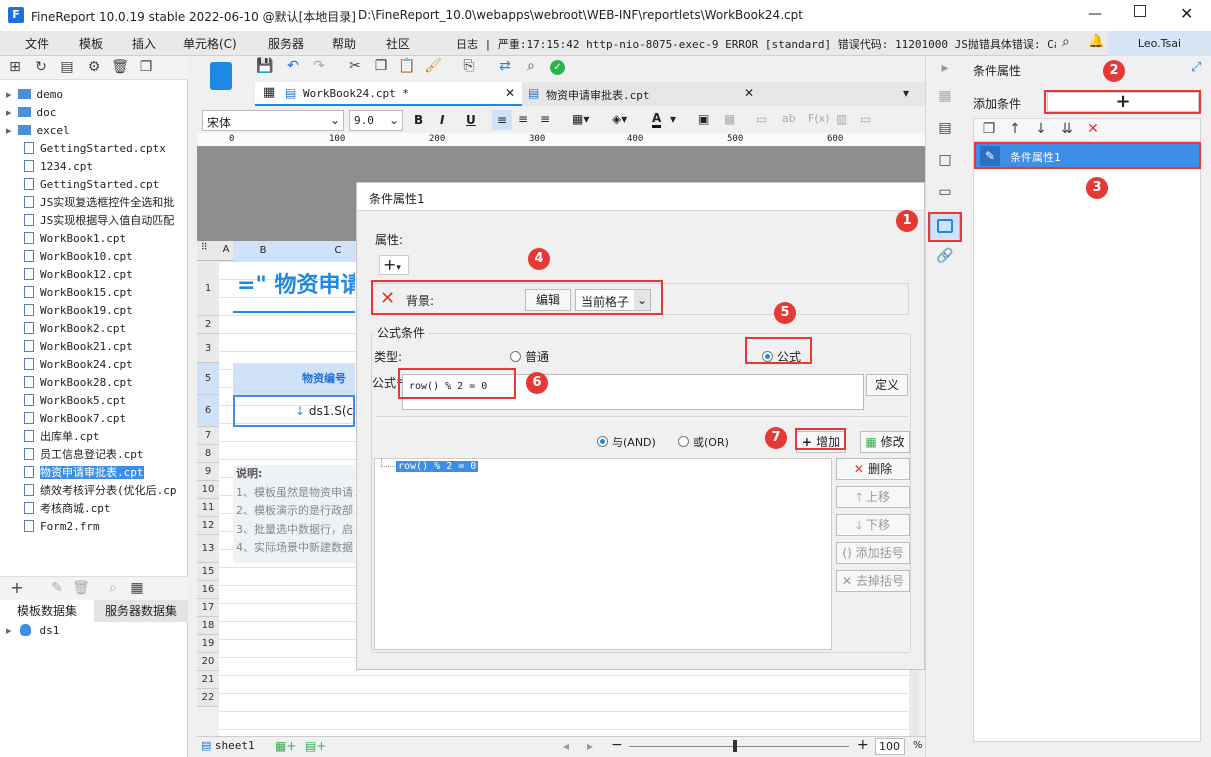 The width and height of the screenshot is (1211, 757). What do you see at coordinates (208, 454) in the screenshot?
I see `row-header: 8` at bounding box center [208, 454].